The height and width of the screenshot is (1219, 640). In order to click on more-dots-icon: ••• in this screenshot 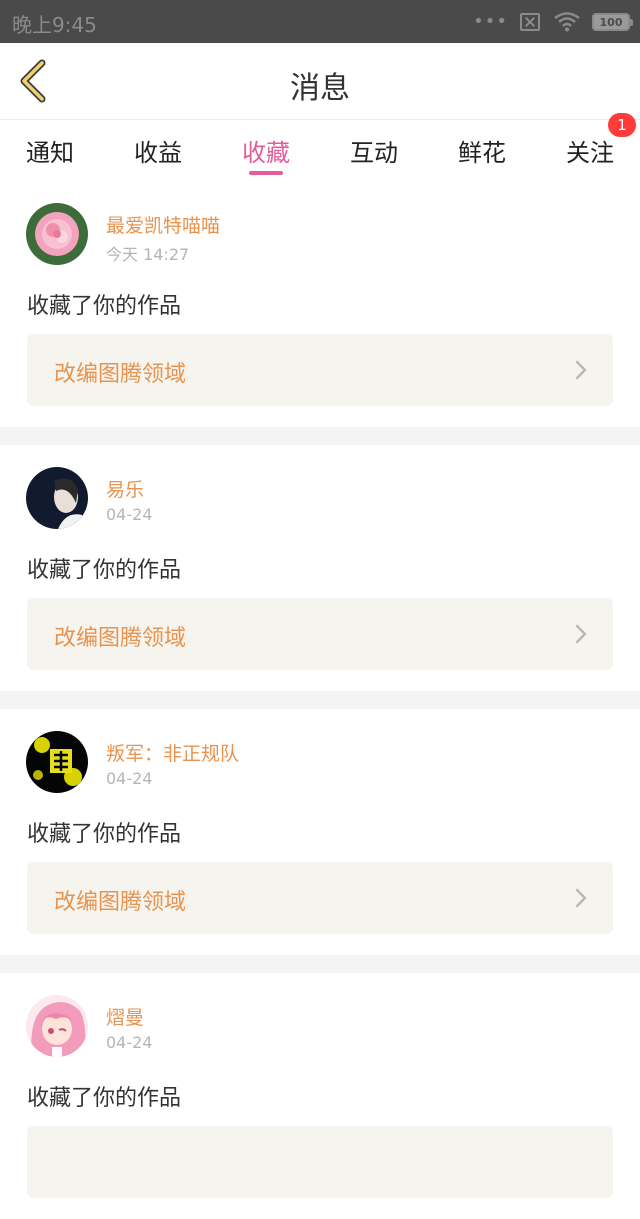, I will do `click(490, 21)`.